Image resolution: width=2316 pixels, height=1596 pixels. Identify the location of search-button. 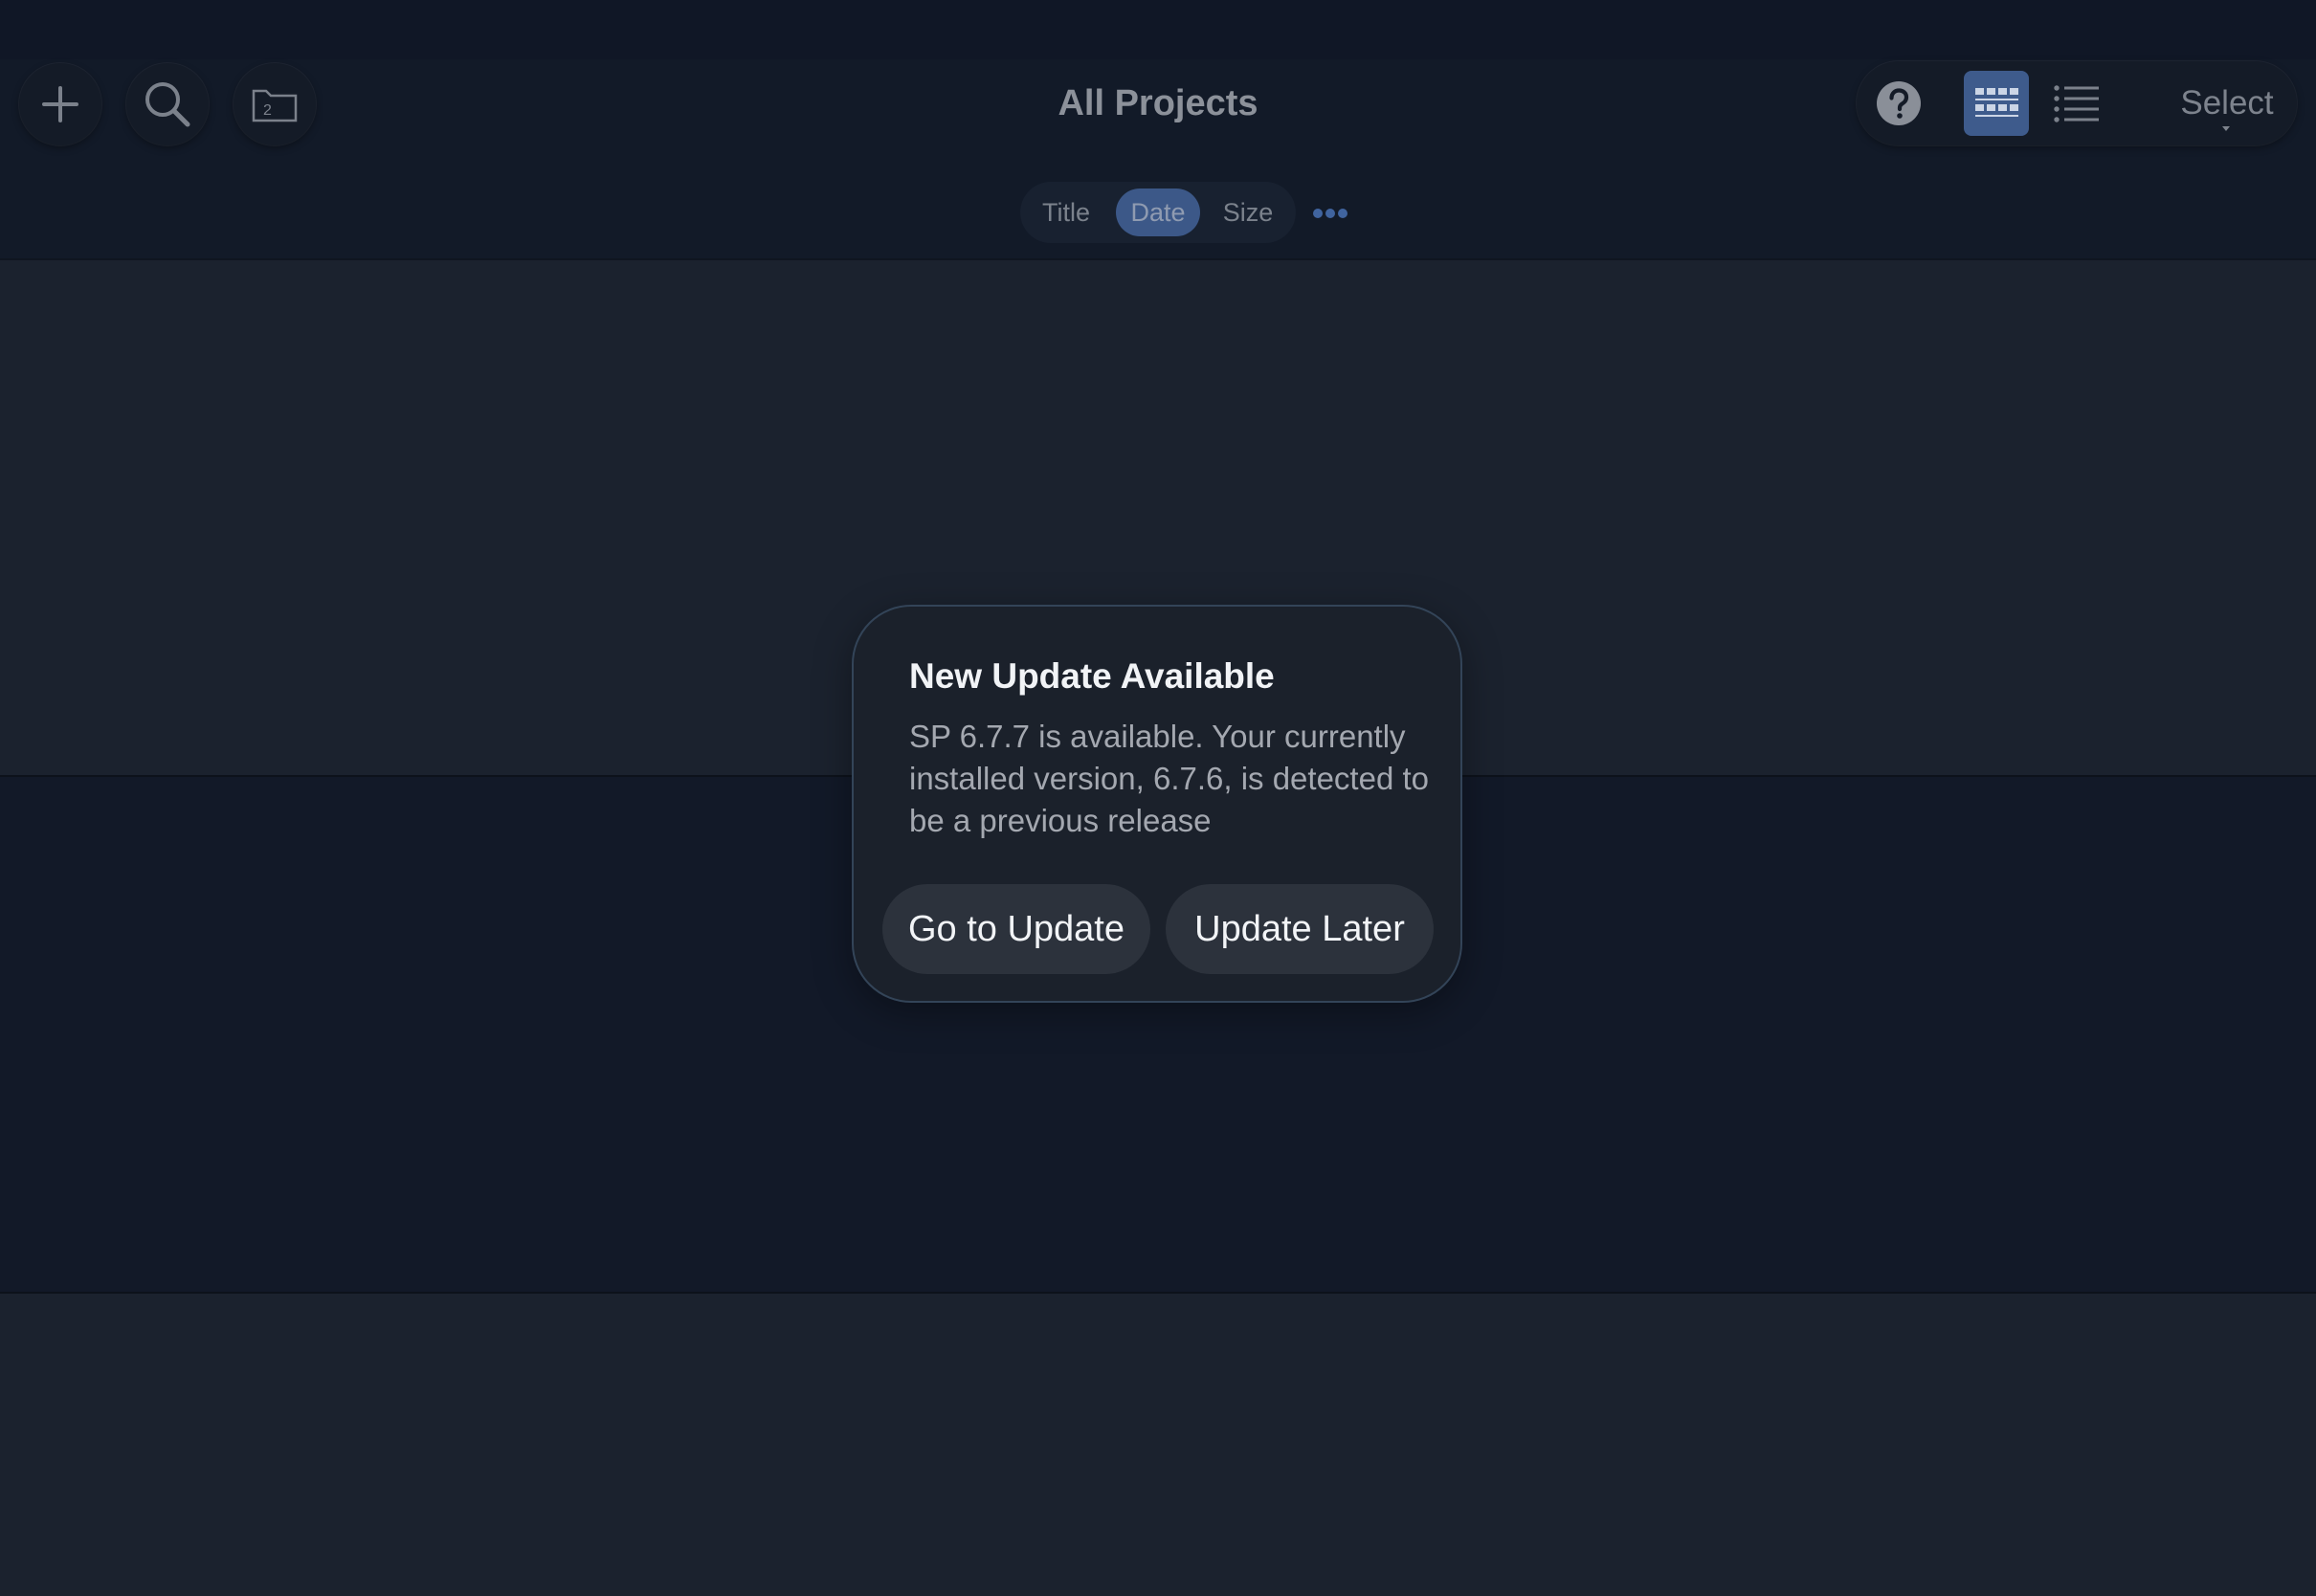
(167, 104).